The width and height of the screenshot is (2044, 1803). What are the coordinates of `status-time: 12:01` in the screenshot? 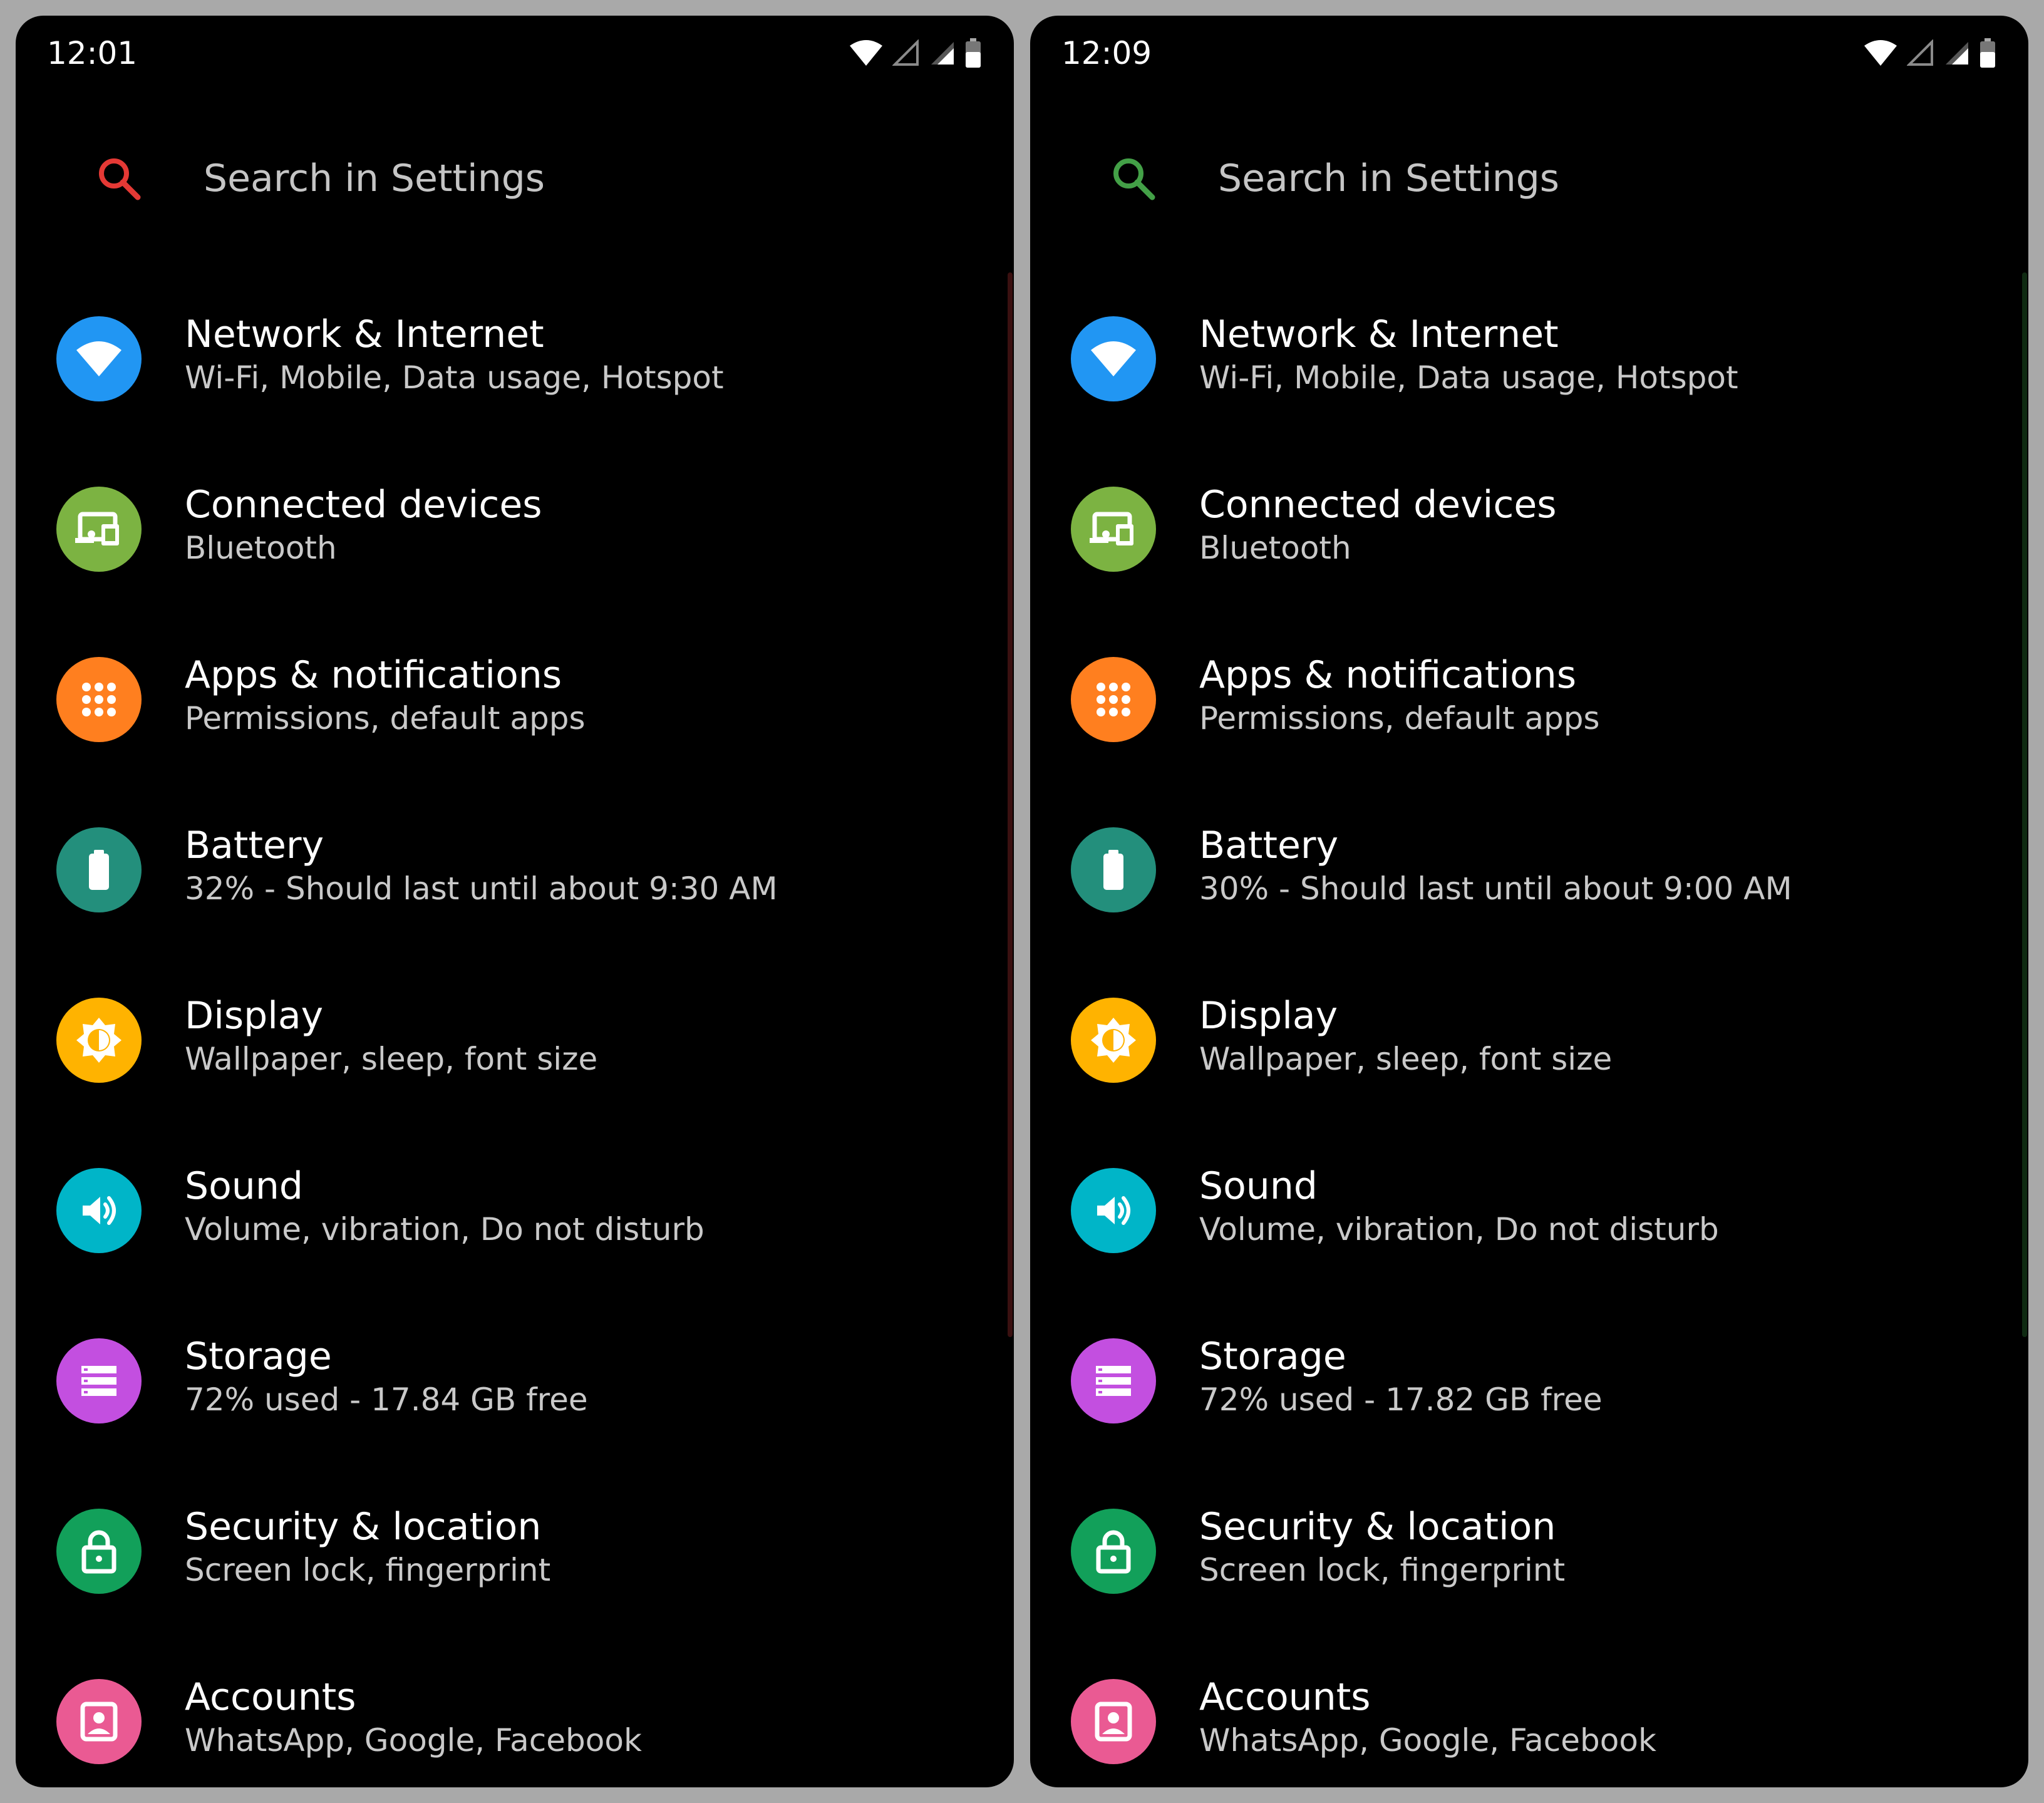 It's located at (92, 53).